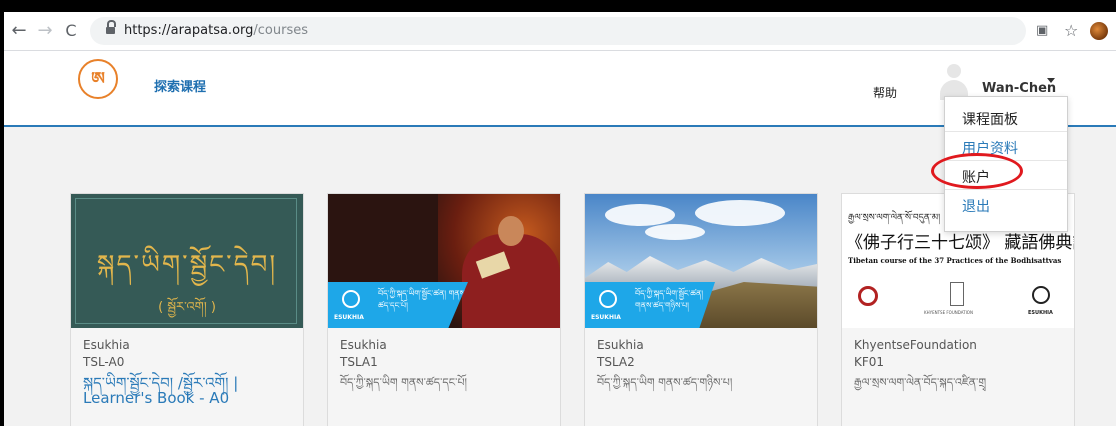  Describe the element at coordinates (359, 362) in the screenshot. I see `course-code: TSLA1` at that location.